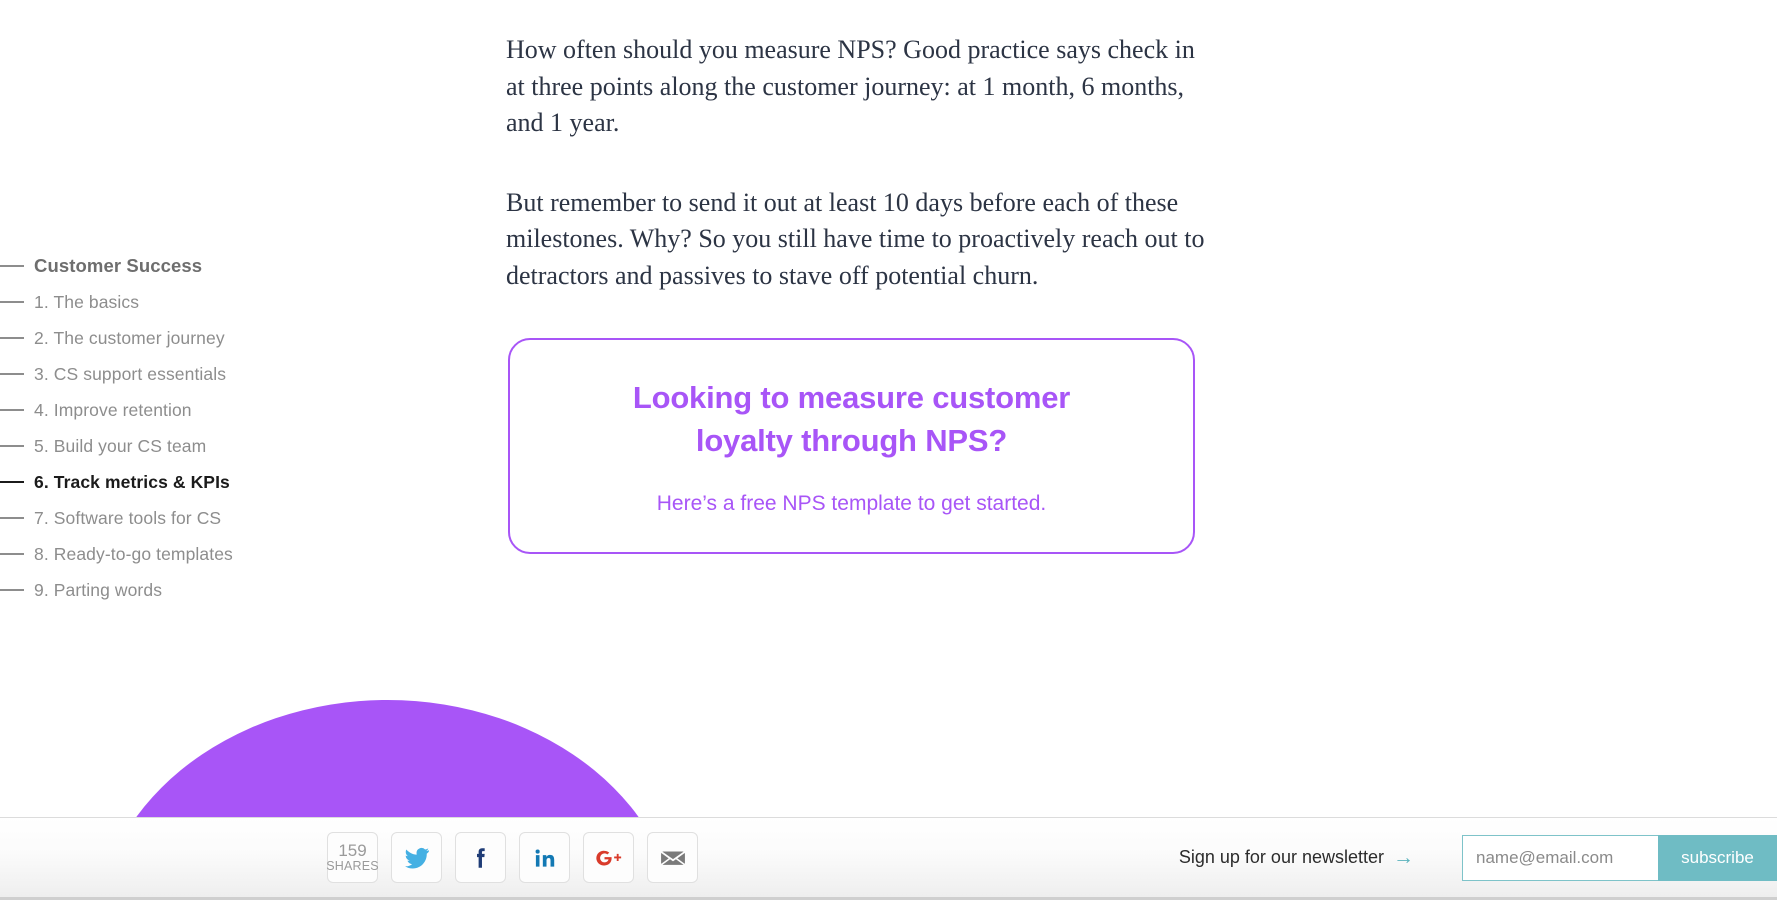  What do you see at coordinates (1717, 857) in the screenshot?
I see `subscribe-button: subscribe` at bounding box center [1717, 857].